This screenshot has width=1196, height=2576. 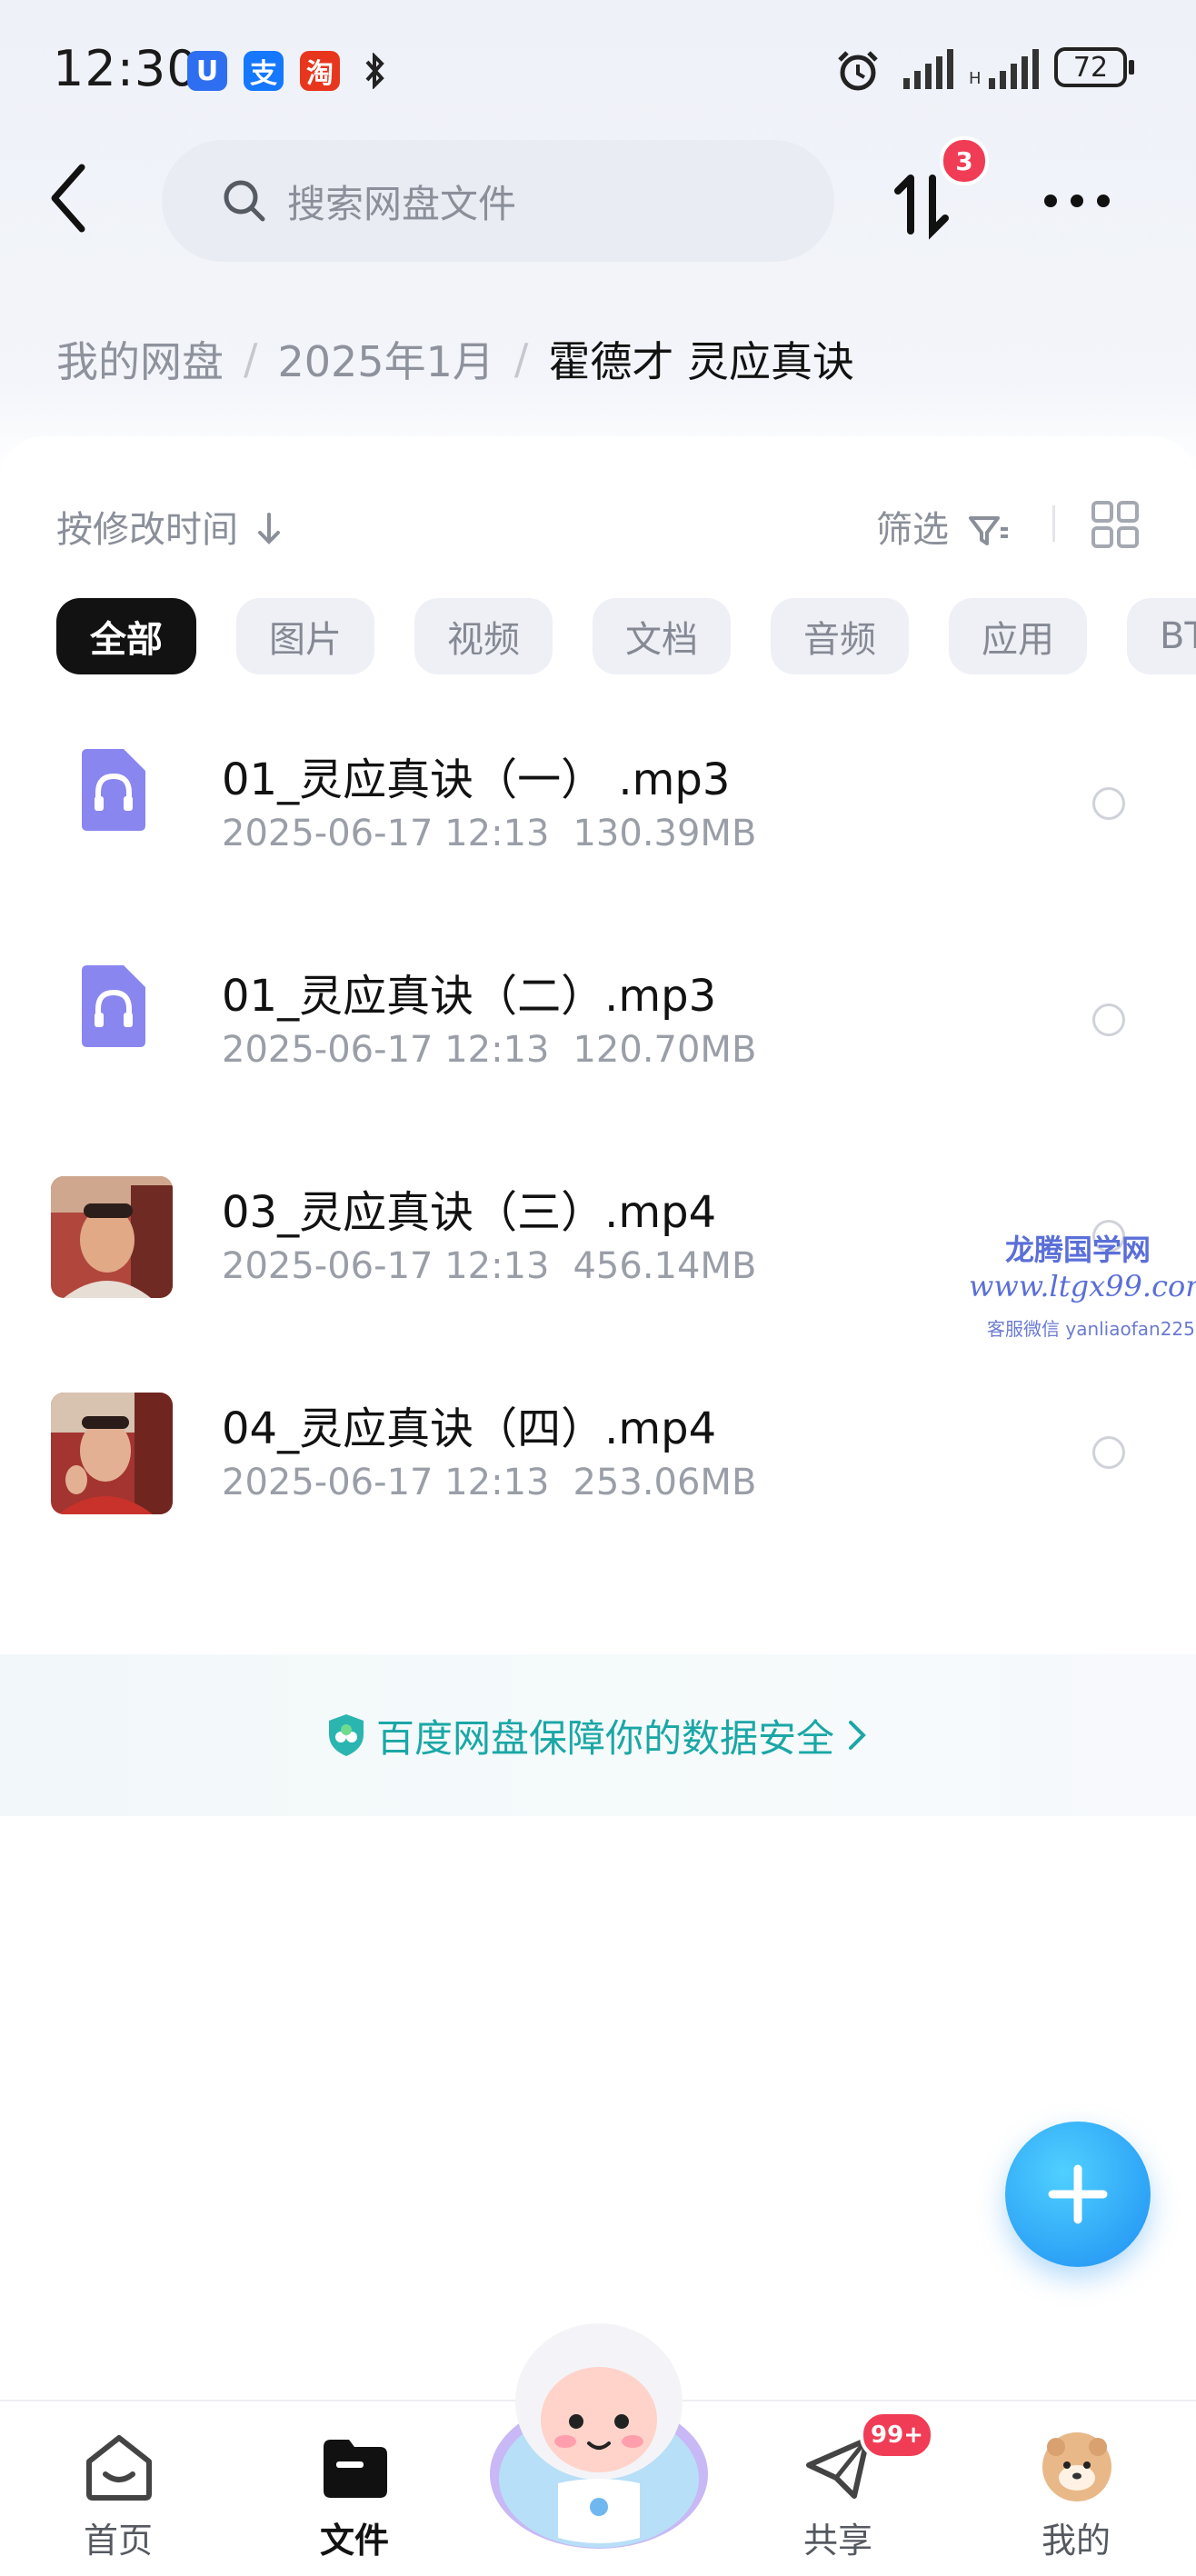 What do you see at coordinates (118, 2541) in the screenshot?
I see `tab-label: 首页` at bounding box center [118, 2541].